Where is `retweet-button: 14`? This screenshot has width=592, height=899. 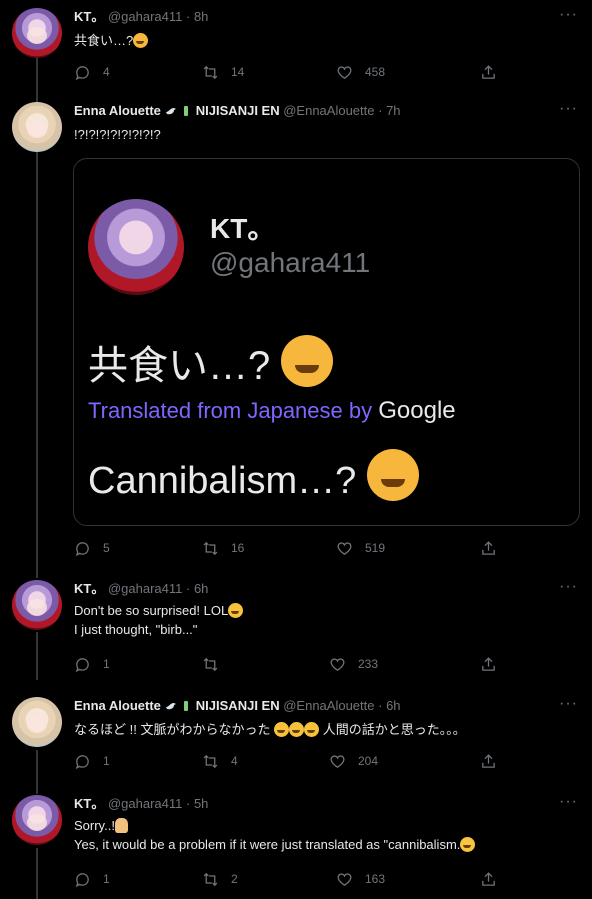
retweet-button: 14 is located at coordinates (223, 72).